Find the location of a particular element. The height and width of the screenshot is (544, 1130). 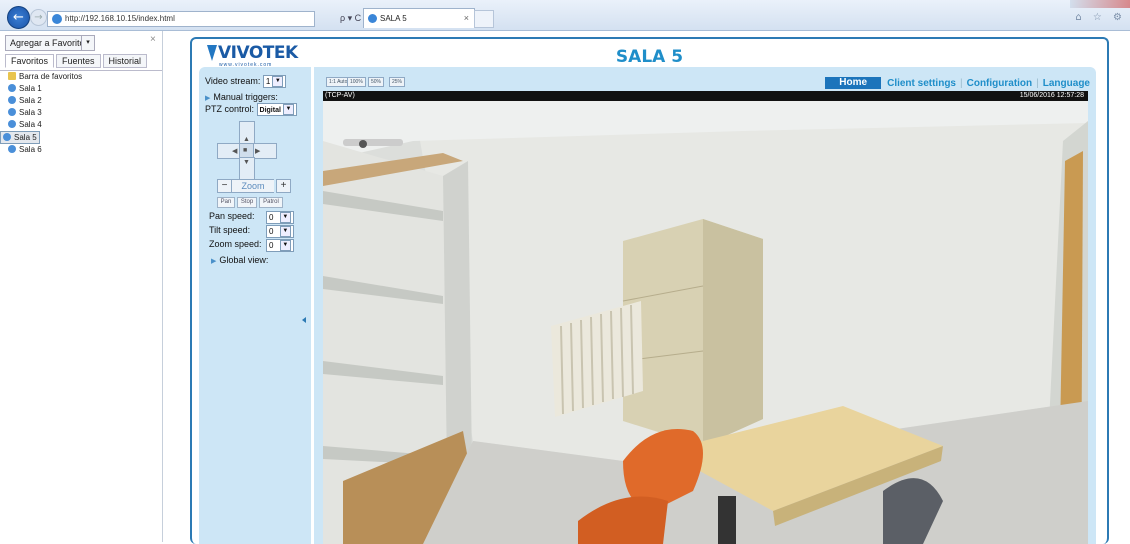

video-stream-label: Video stream: is located at coordinates (233, 80).